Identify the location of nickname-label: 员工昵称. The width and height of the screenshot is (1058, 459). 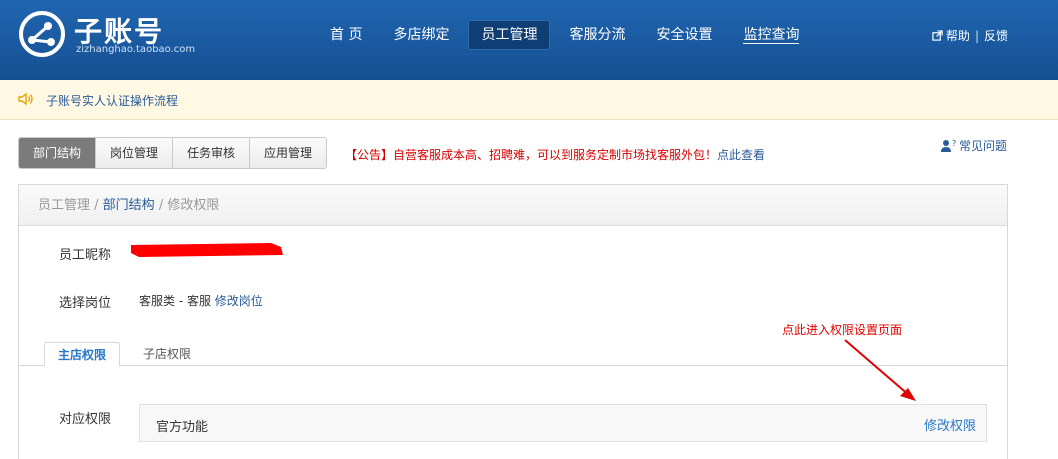
(85, 255).